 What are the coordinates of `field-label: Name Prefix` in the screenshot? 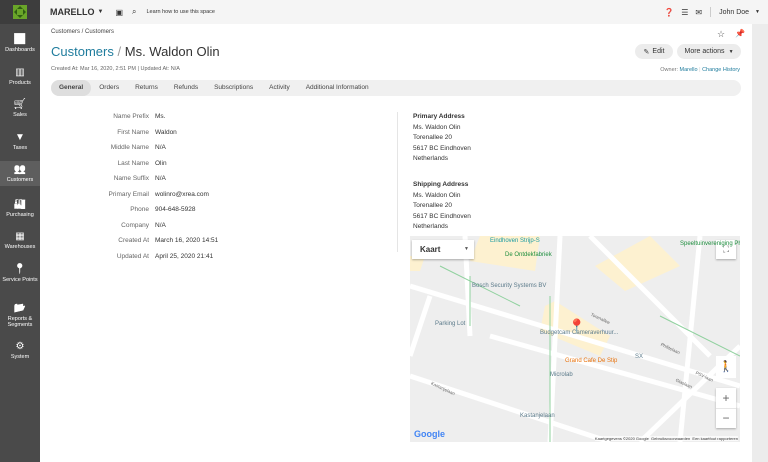 It's located at (131, 116).